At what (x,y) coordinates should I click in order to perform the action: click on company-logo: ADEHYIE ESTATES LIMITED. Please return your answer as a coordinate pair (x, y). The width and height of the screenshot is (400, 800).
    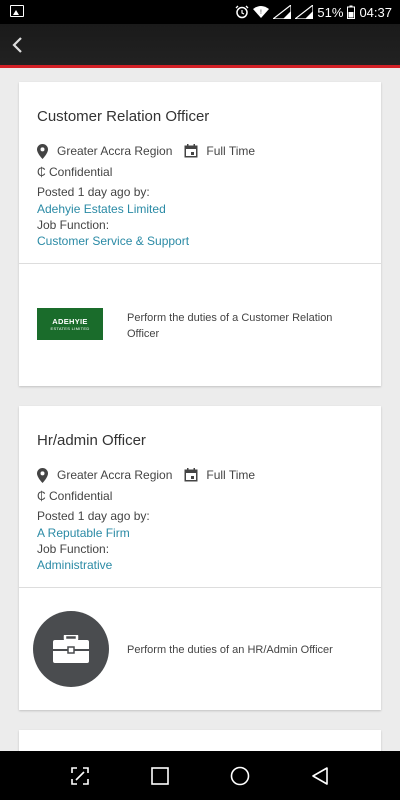
    Looking at the image, I should click on (70, 324).